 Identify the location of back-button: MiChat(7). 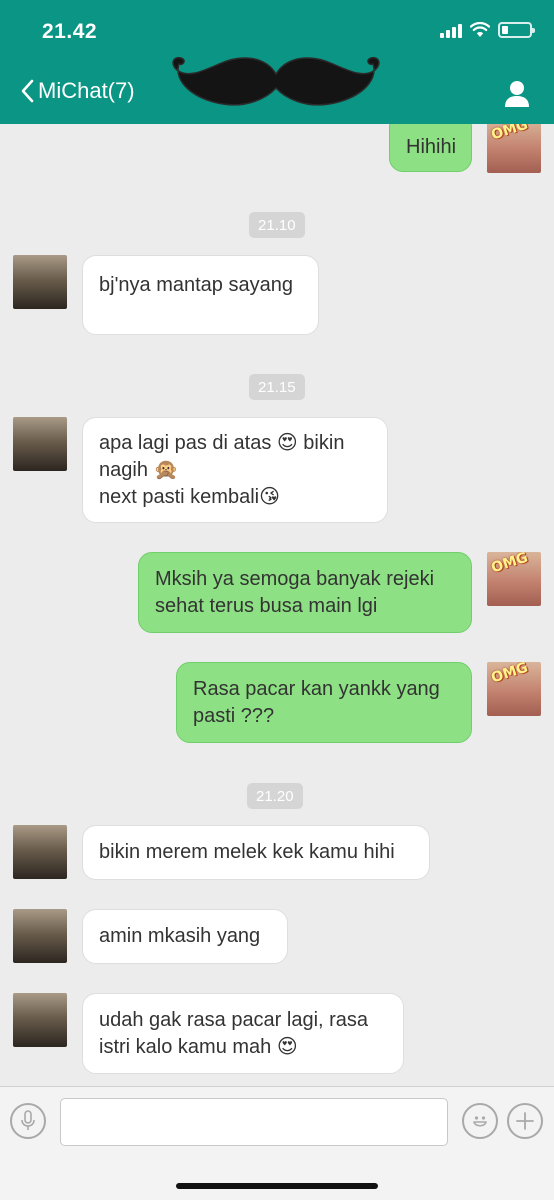
(77, 91).